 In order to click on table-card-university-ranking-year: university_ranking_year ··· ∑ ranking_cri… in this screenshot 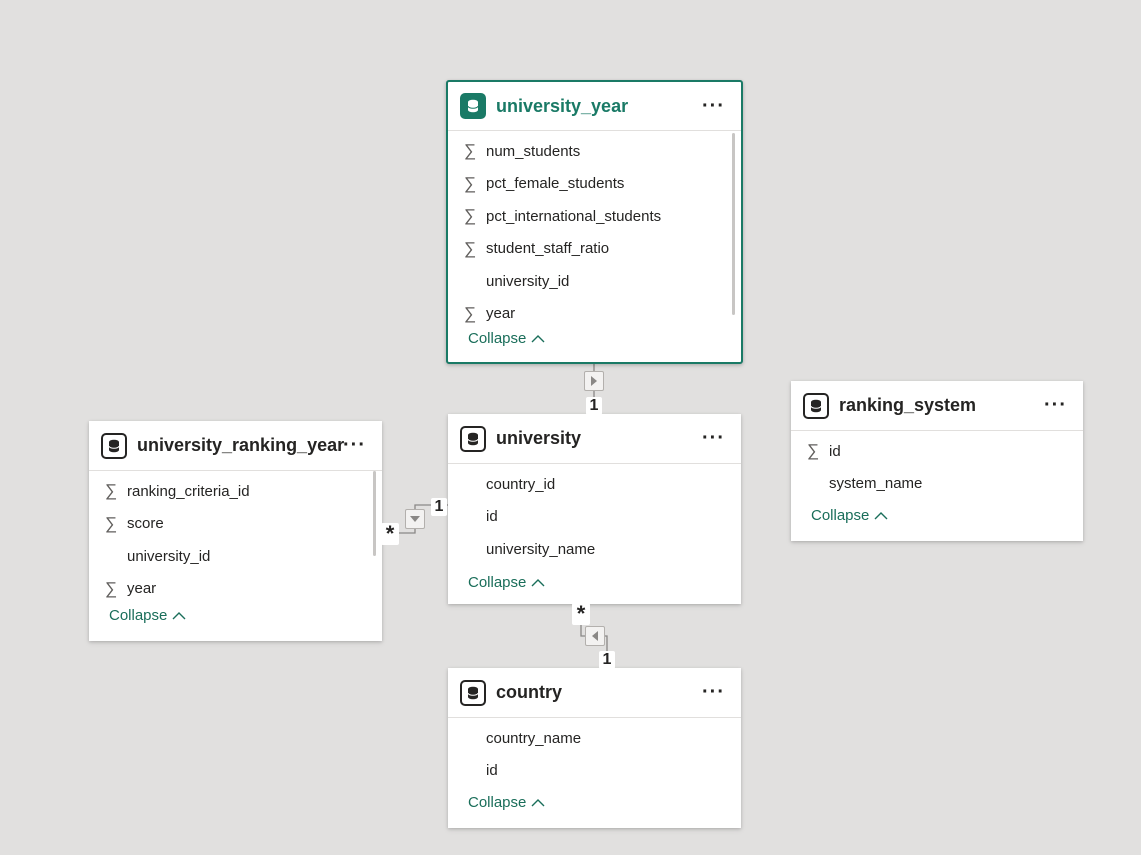, I will do `click(235, 531)`.